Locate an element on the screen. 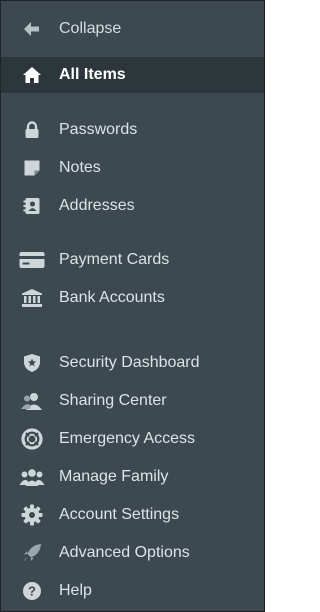 This screenshot has height=612, width=320. sidebar-item-sharing-center: Sharing Center is located at coordinates (132, 401).